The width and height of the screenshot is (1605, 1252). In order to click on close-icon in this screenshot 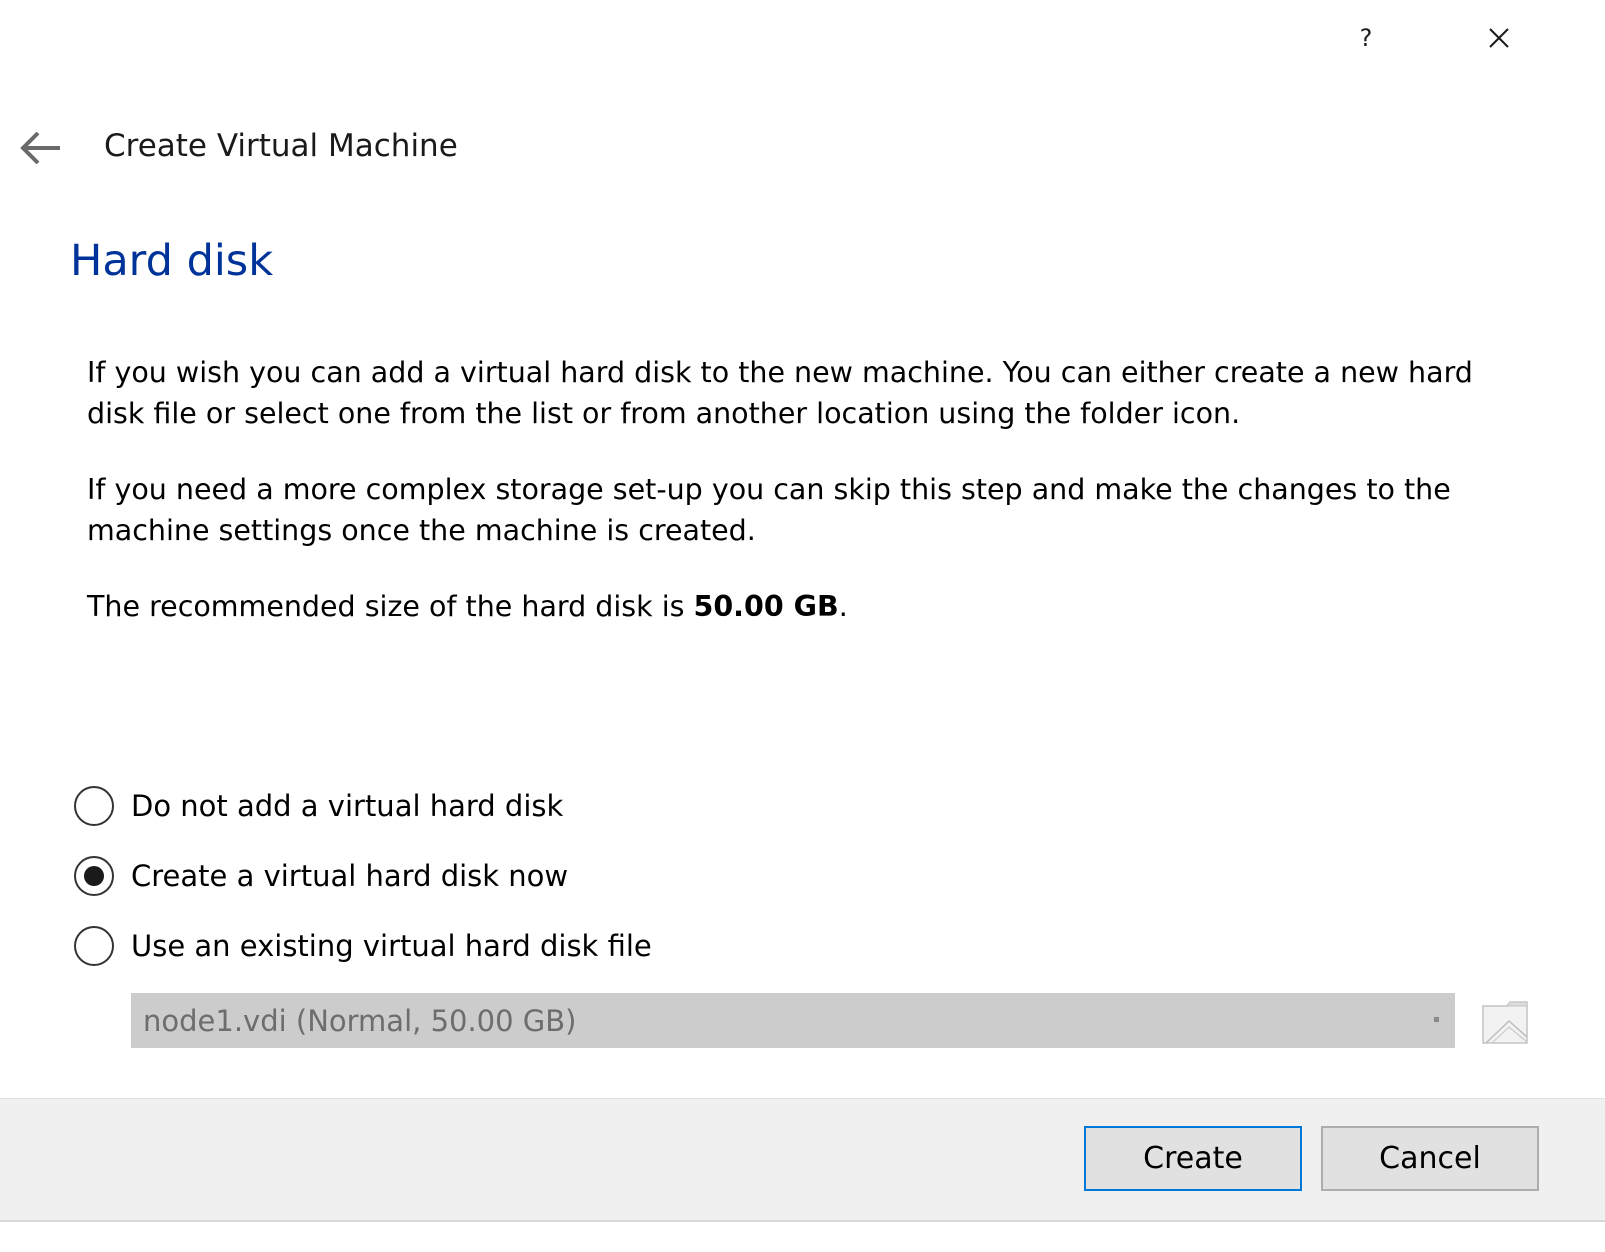, I will do `click(1499, 38)`.